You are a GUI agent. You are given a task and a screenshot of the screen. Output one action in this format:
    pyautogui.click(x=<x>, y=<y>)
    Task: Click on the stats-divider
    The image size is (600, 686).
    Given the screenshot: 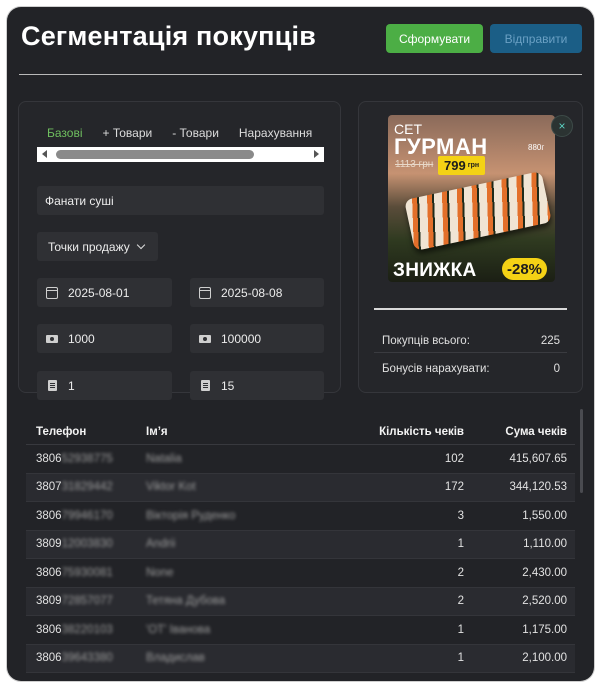 What is the action you would take?
    pyautogui.click(x=470, y=309)
    